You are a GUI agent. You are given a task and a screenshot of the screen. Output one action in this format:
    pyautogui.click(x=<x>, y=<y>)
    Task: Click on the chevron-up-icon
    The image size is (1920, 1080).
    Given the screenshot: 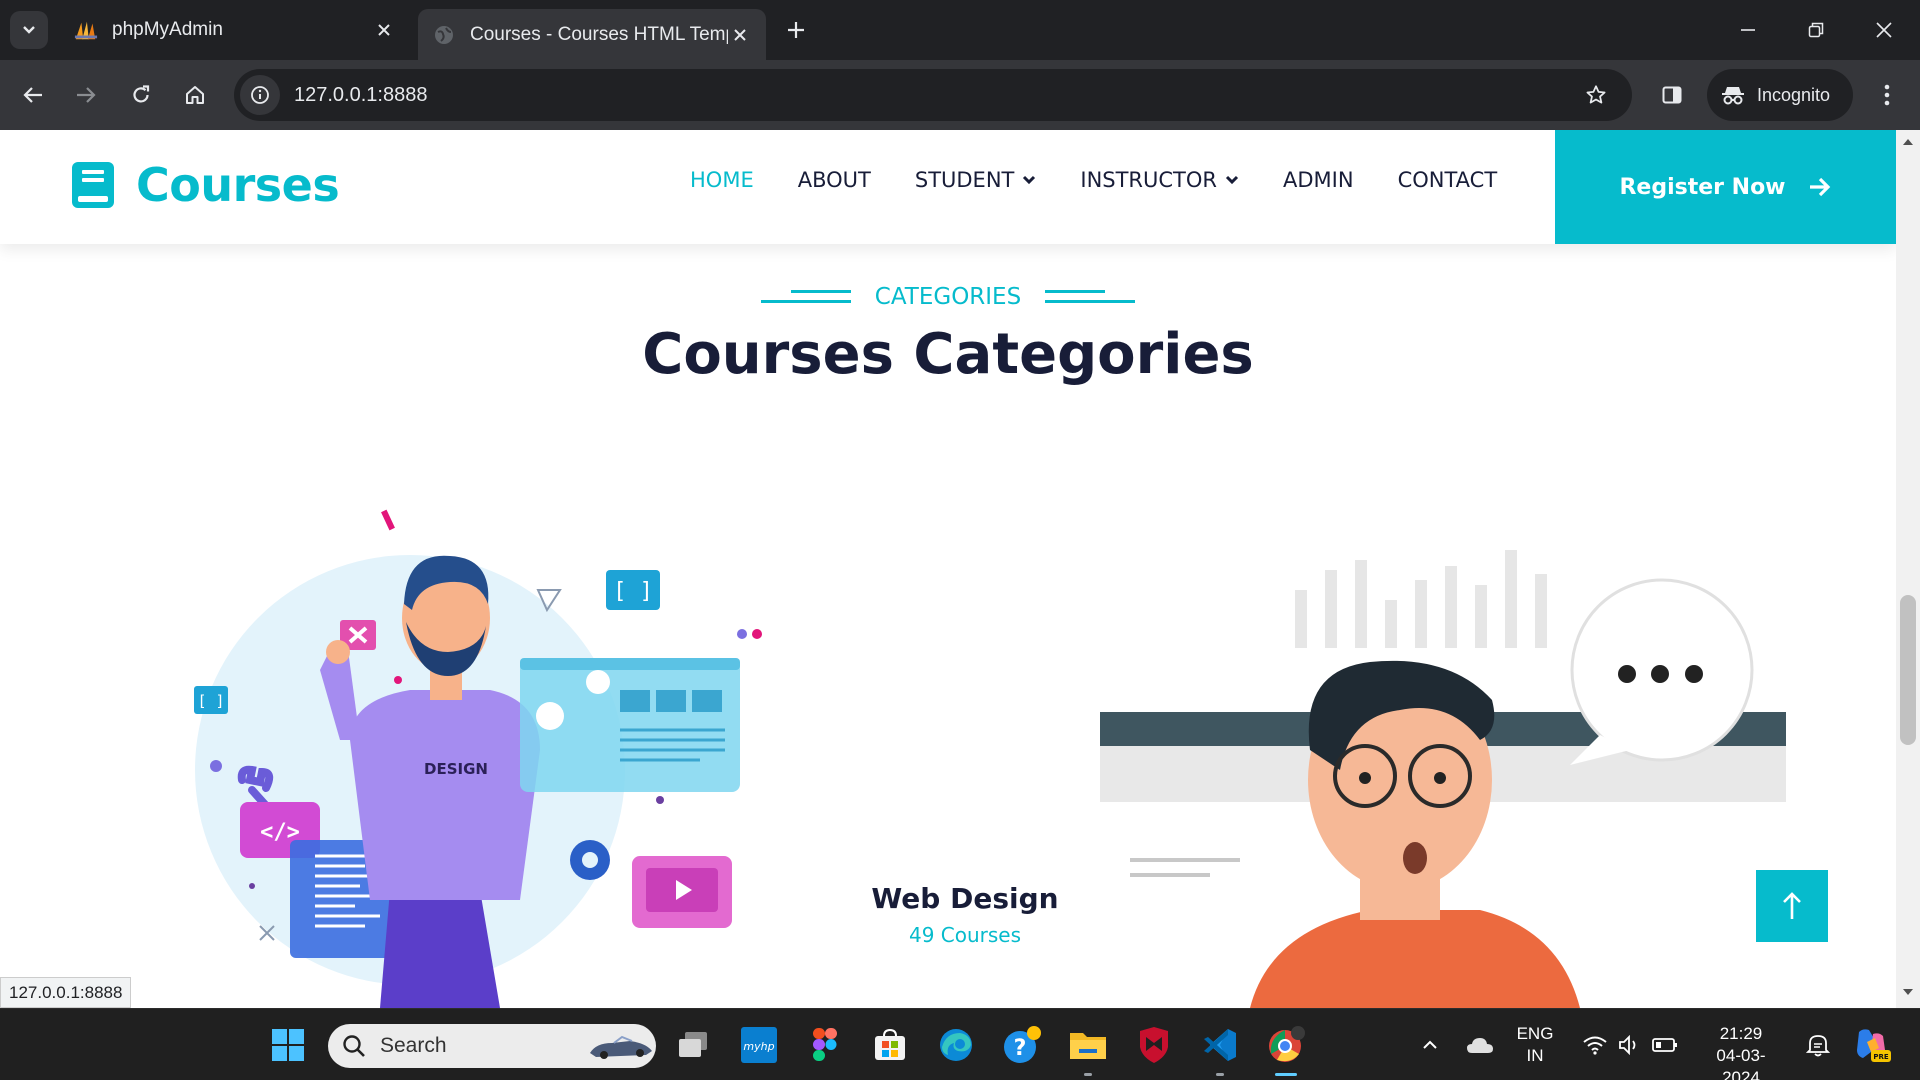 What is the action you would take?
    pyautogui.click(x=1430, y=1044)
    